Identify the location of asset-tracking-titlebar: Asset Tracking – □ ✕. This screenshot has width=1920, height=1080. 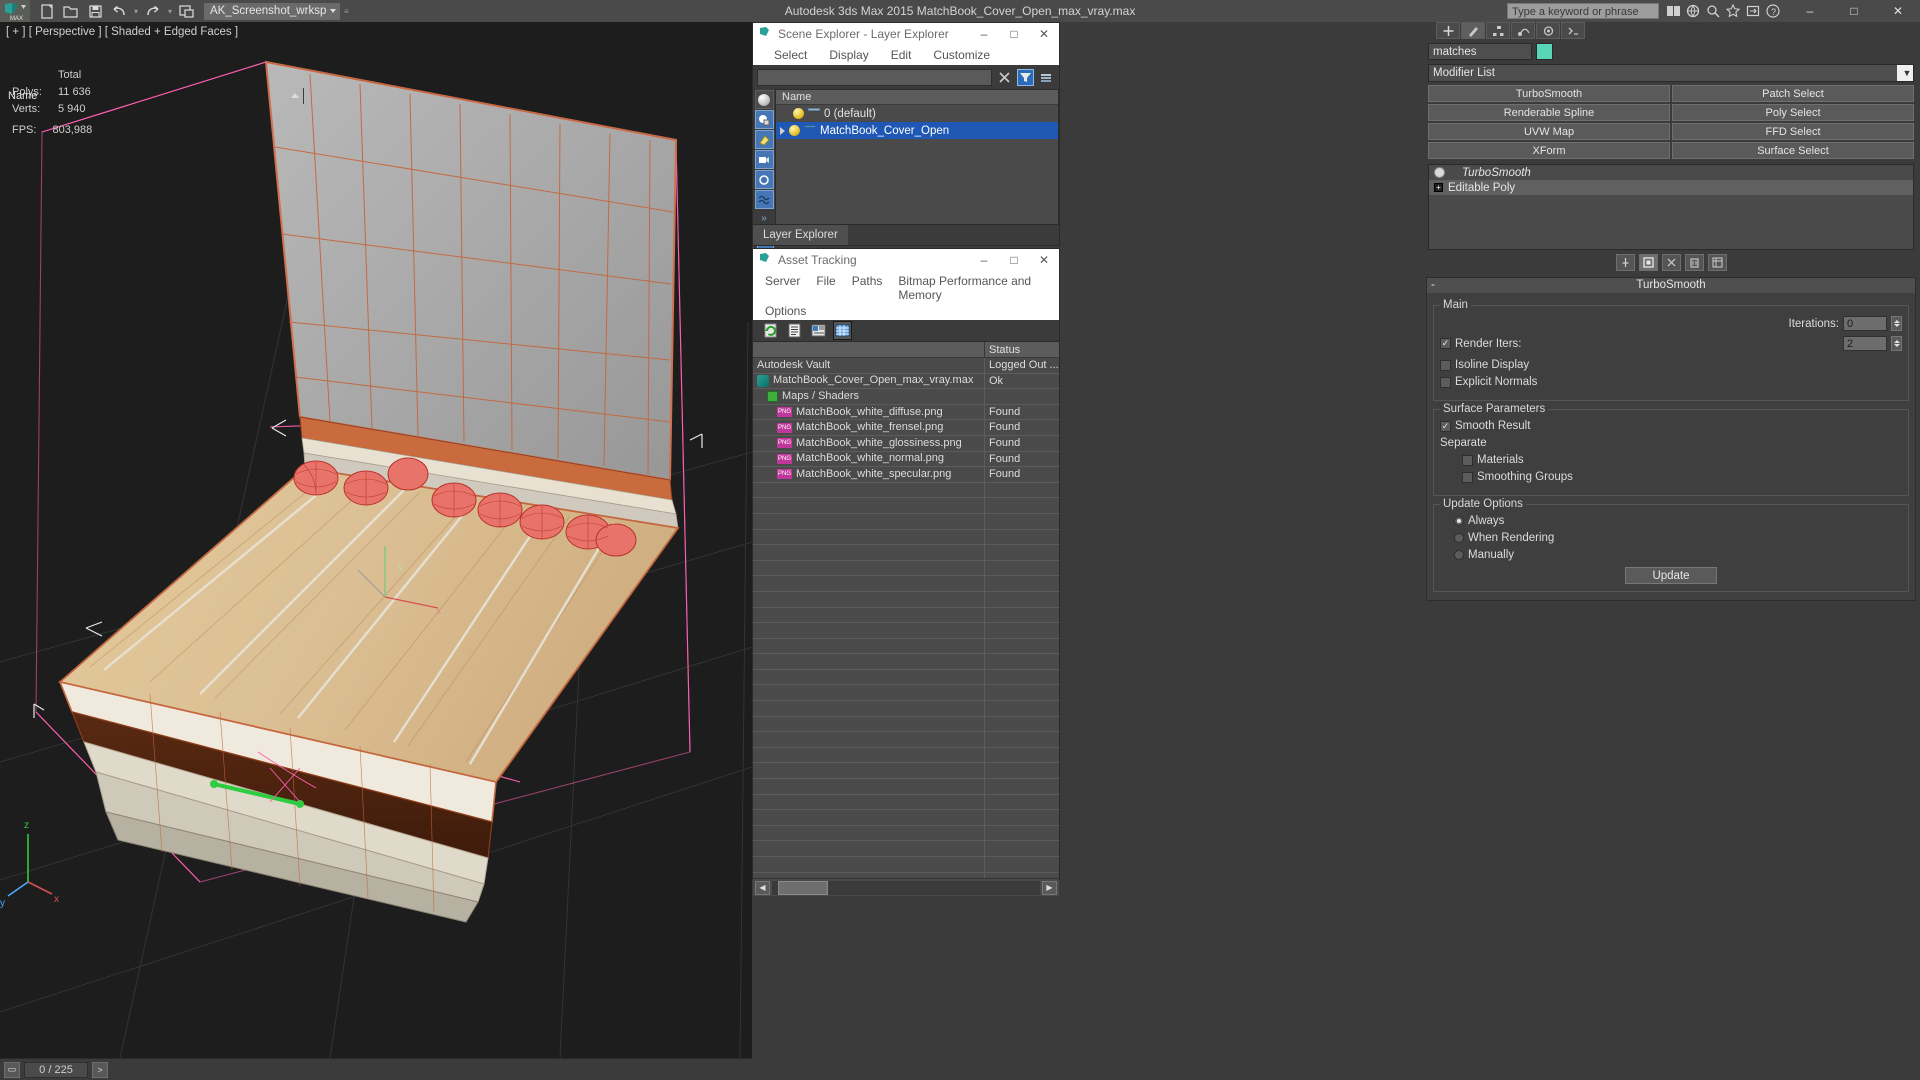
(906, 260).